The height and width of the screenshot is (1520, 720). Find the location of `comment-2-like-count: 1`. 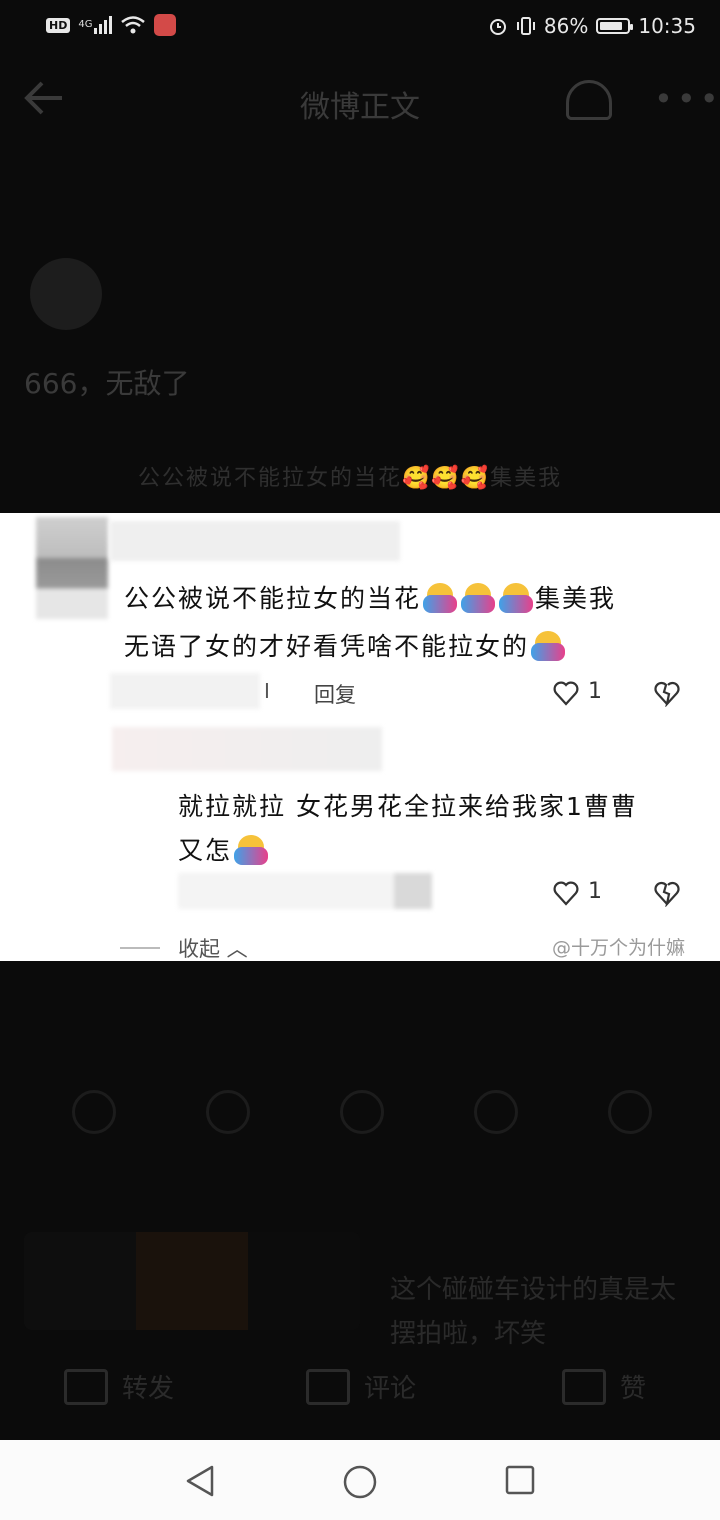

comment-2-like-count: 1 is located at coordinates (595, 891).